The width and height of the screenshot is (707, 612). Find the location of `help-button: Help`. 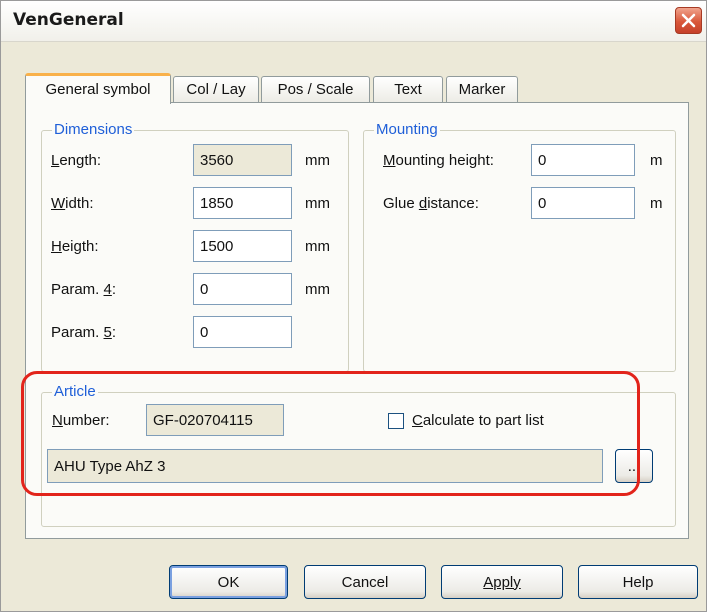

help-button: Help is located at coordinates (638, 582).